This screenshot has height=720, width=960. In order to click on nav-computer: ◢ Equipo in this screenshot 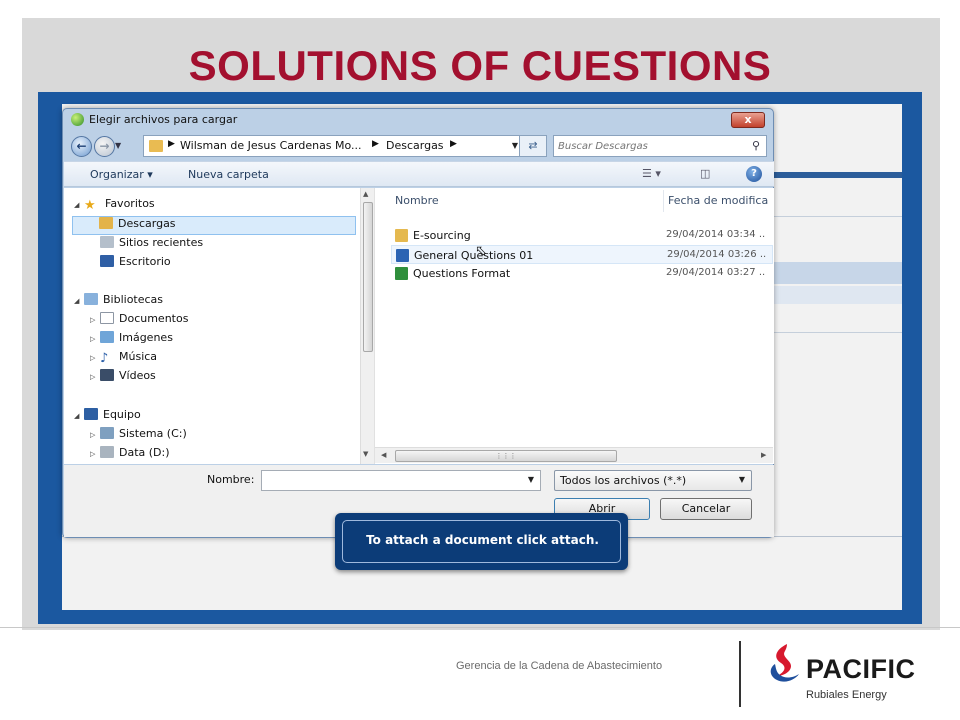, I will do `click(107, 417)`.